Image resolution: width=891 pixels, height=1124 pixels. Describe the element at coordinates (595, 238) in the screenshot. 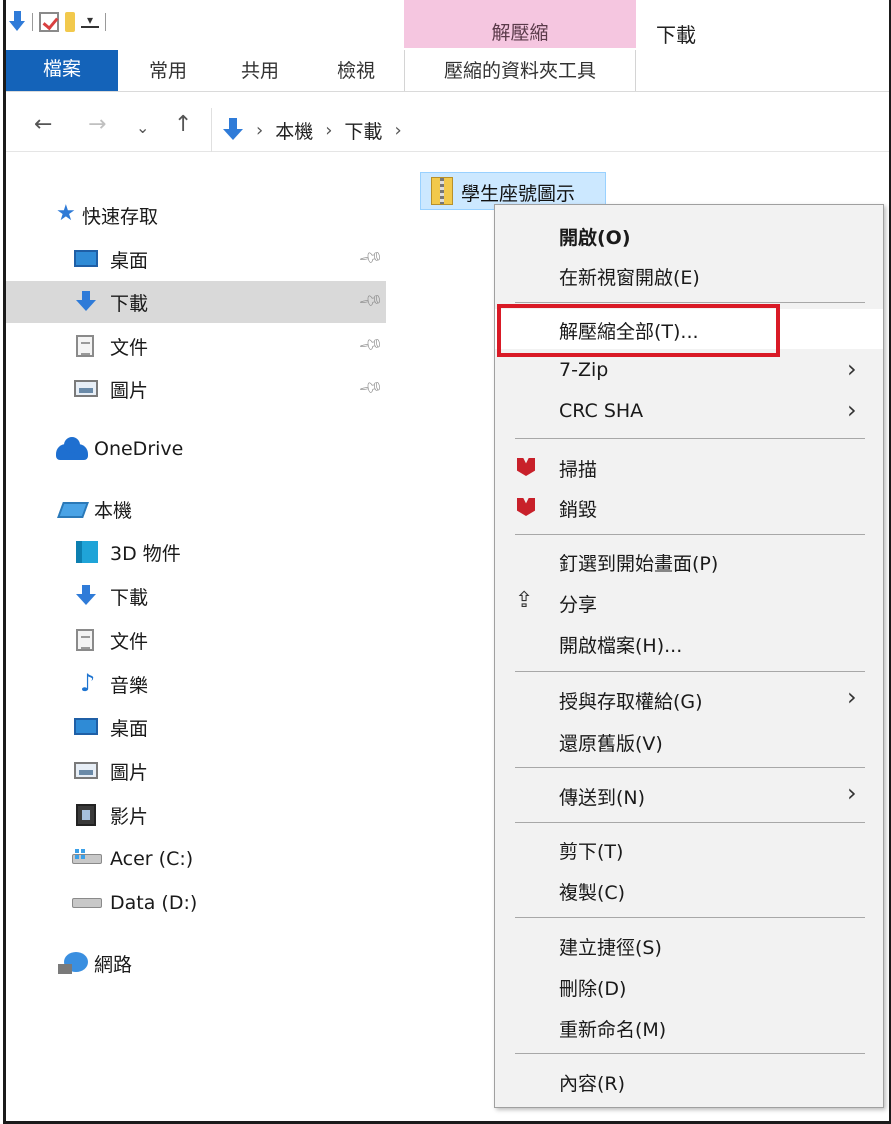

I see `menu-item-label: 開啟(O)` at that location.